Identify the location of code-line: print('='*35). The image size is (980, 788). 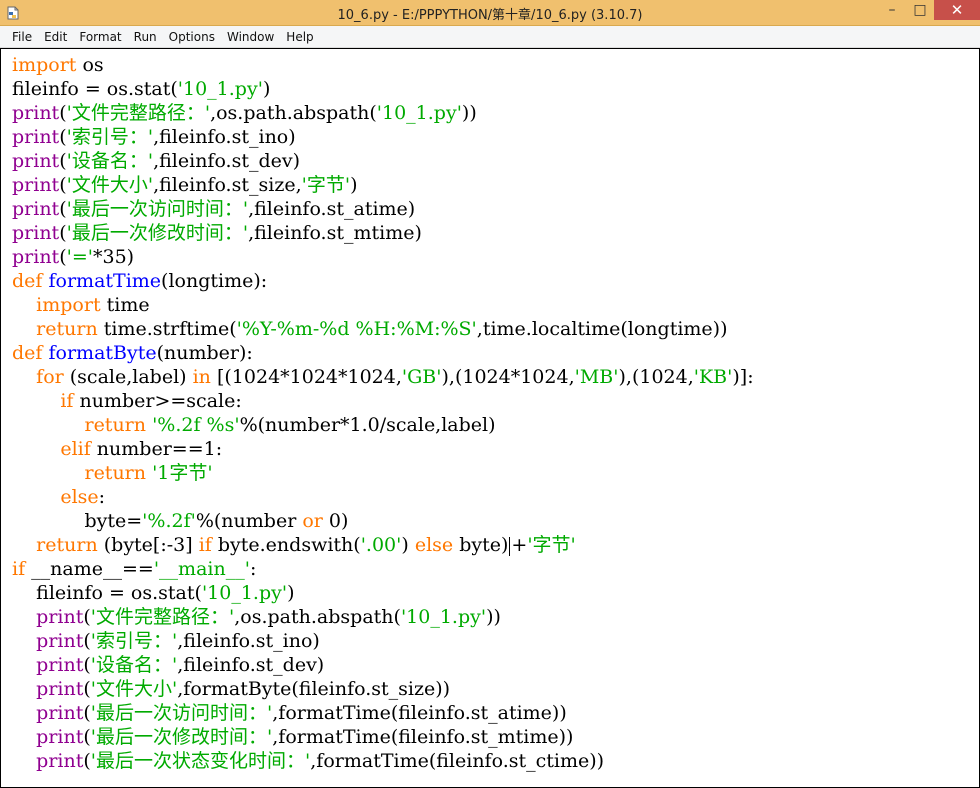
(383, 257).